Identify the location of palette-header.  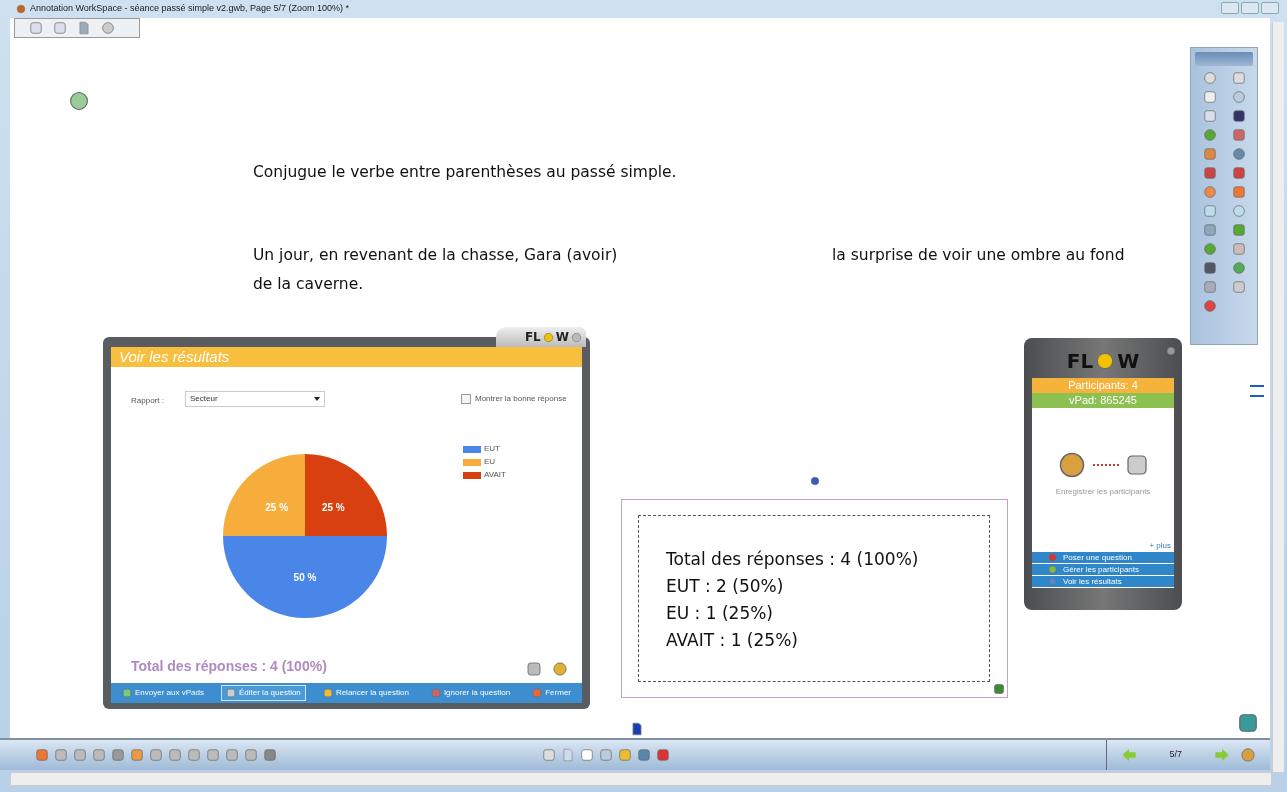
(1224, 59).